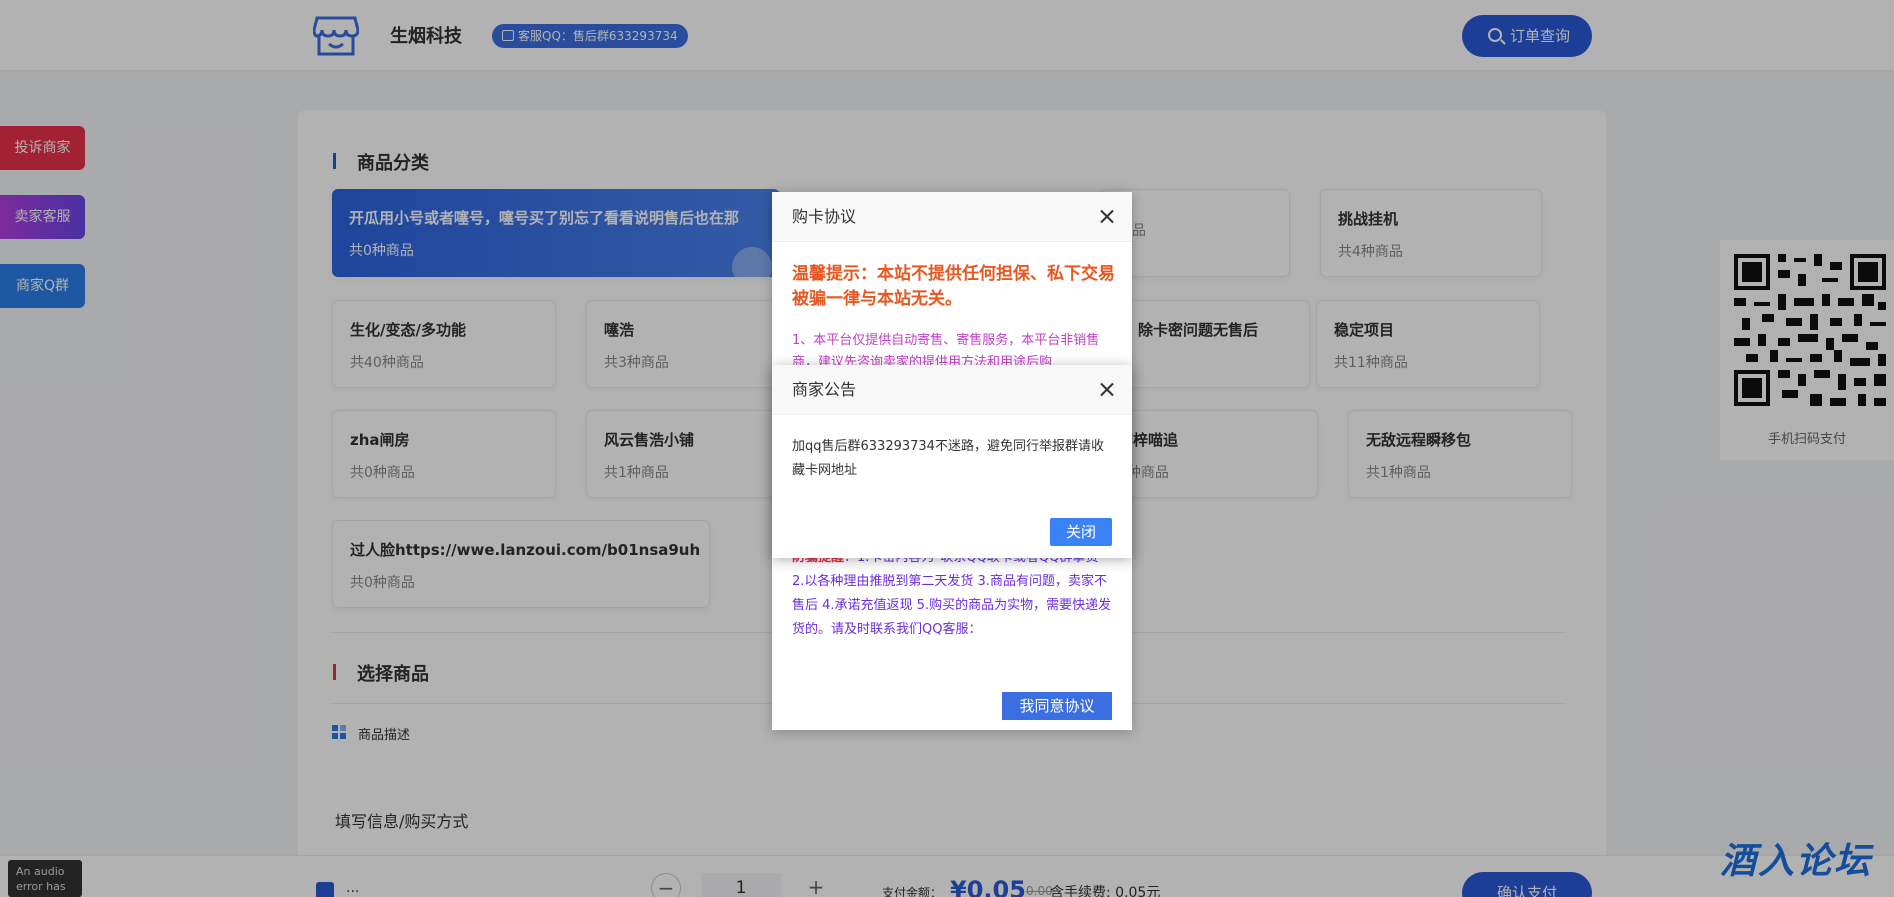 The height and width of the screenshot is (897, 1894). What do you see at coordinates (953, 286) in the screenshot?
I see `warning-text: 温馨提示：本站不提供任何担保、私下交易被骗一律与本站无关。` at bounding box center [953, 286].